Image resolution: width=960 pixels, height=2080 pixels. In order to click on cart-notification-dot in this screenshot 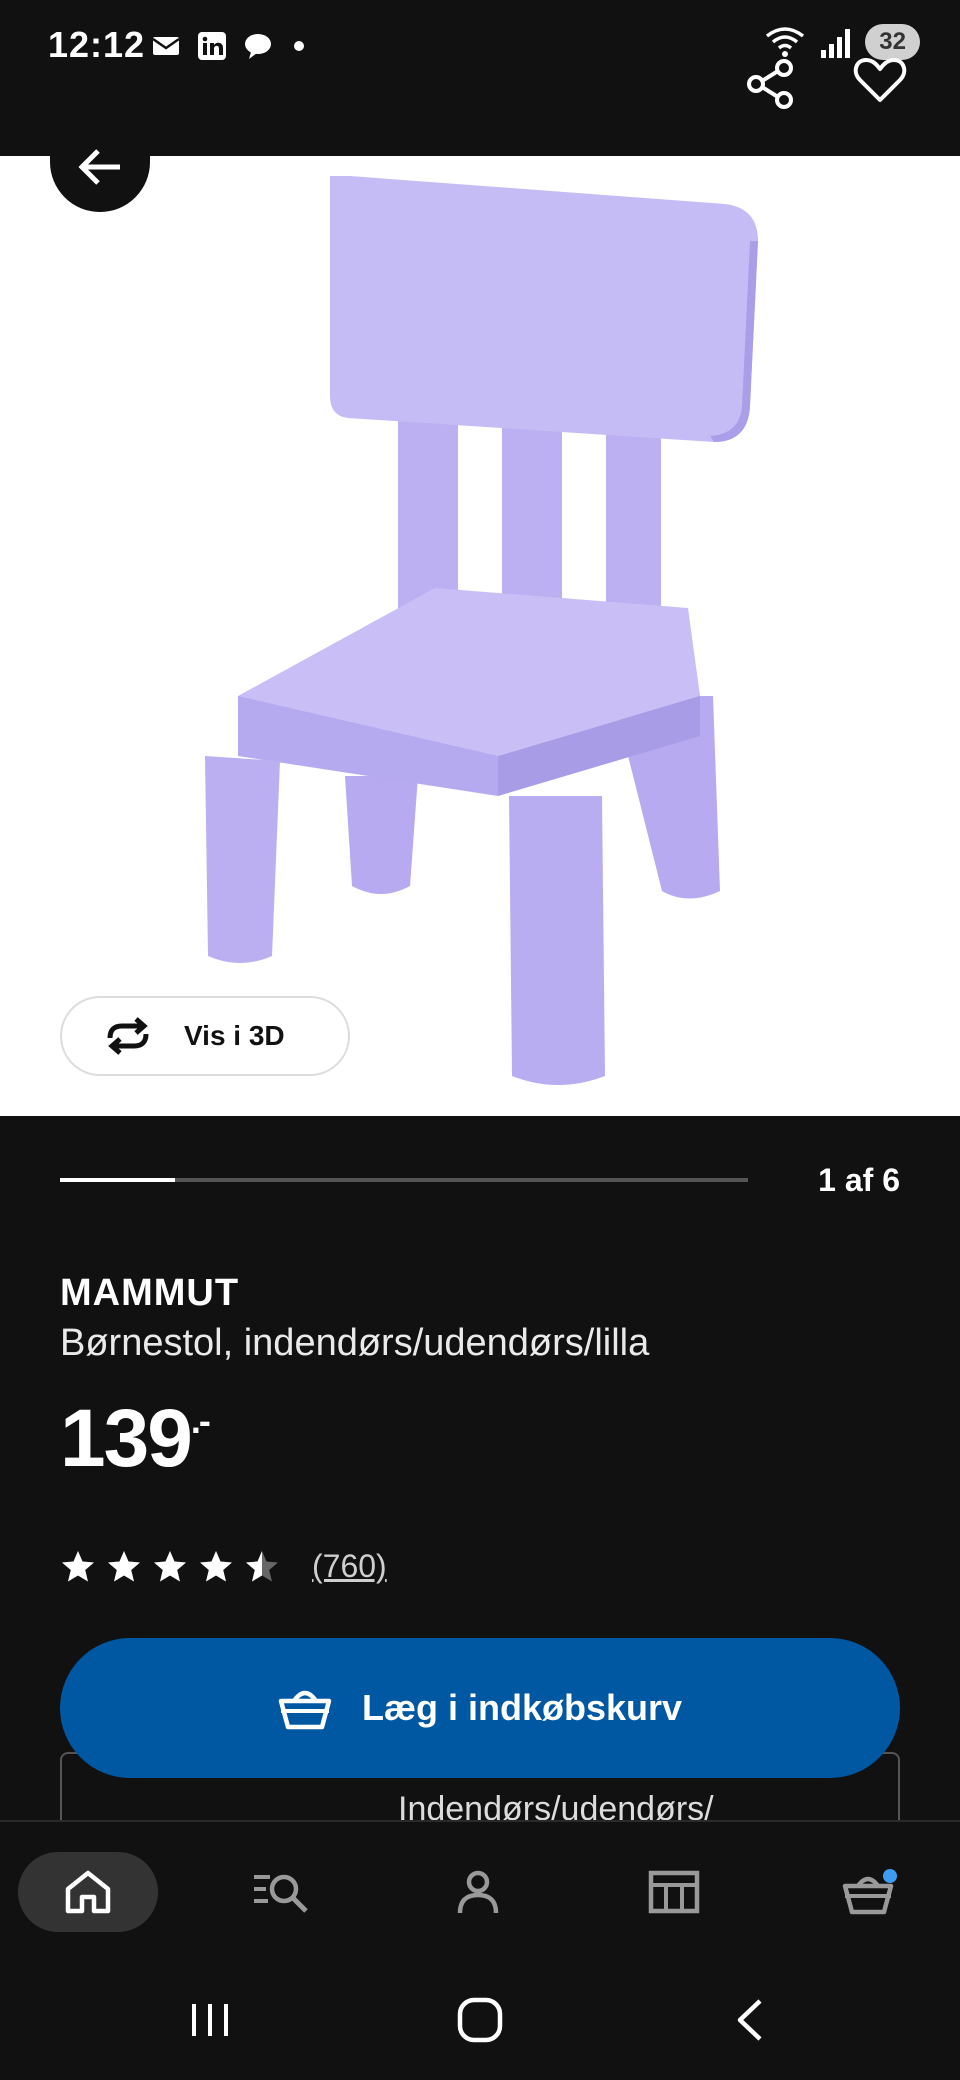, I will do `click(890, 1876)`.